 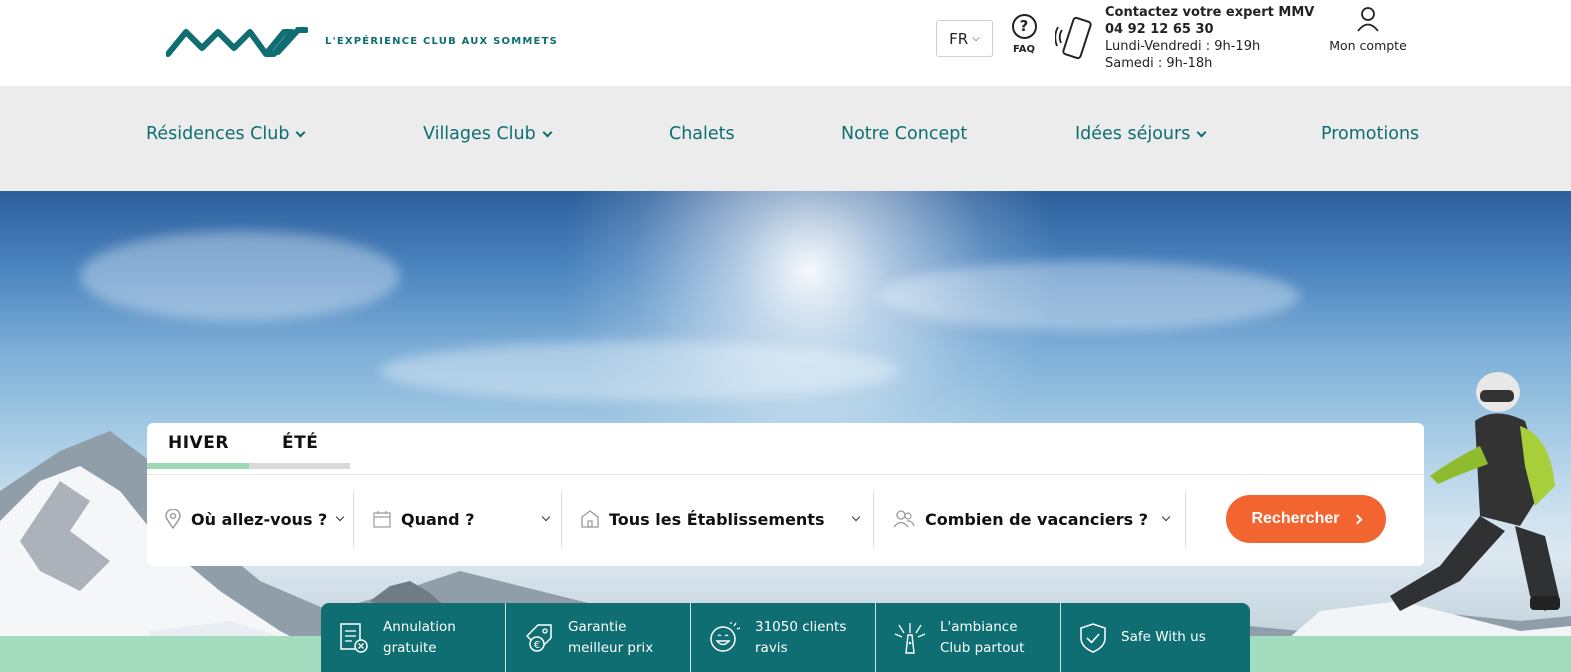 I want to click on faq-link: ? FAQ, so click(x=1024, y=34).